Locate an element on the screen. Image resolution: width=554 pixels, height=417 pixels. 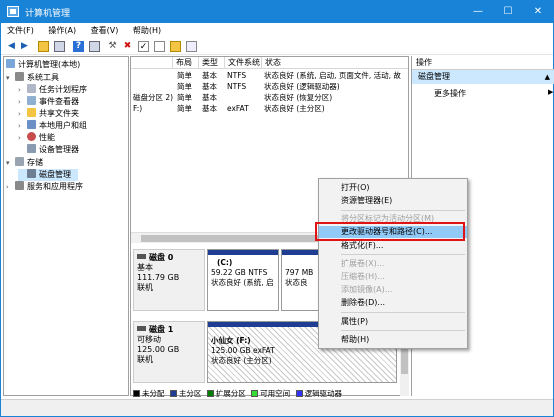
list-view-icon is located at coordinates (191, 46).